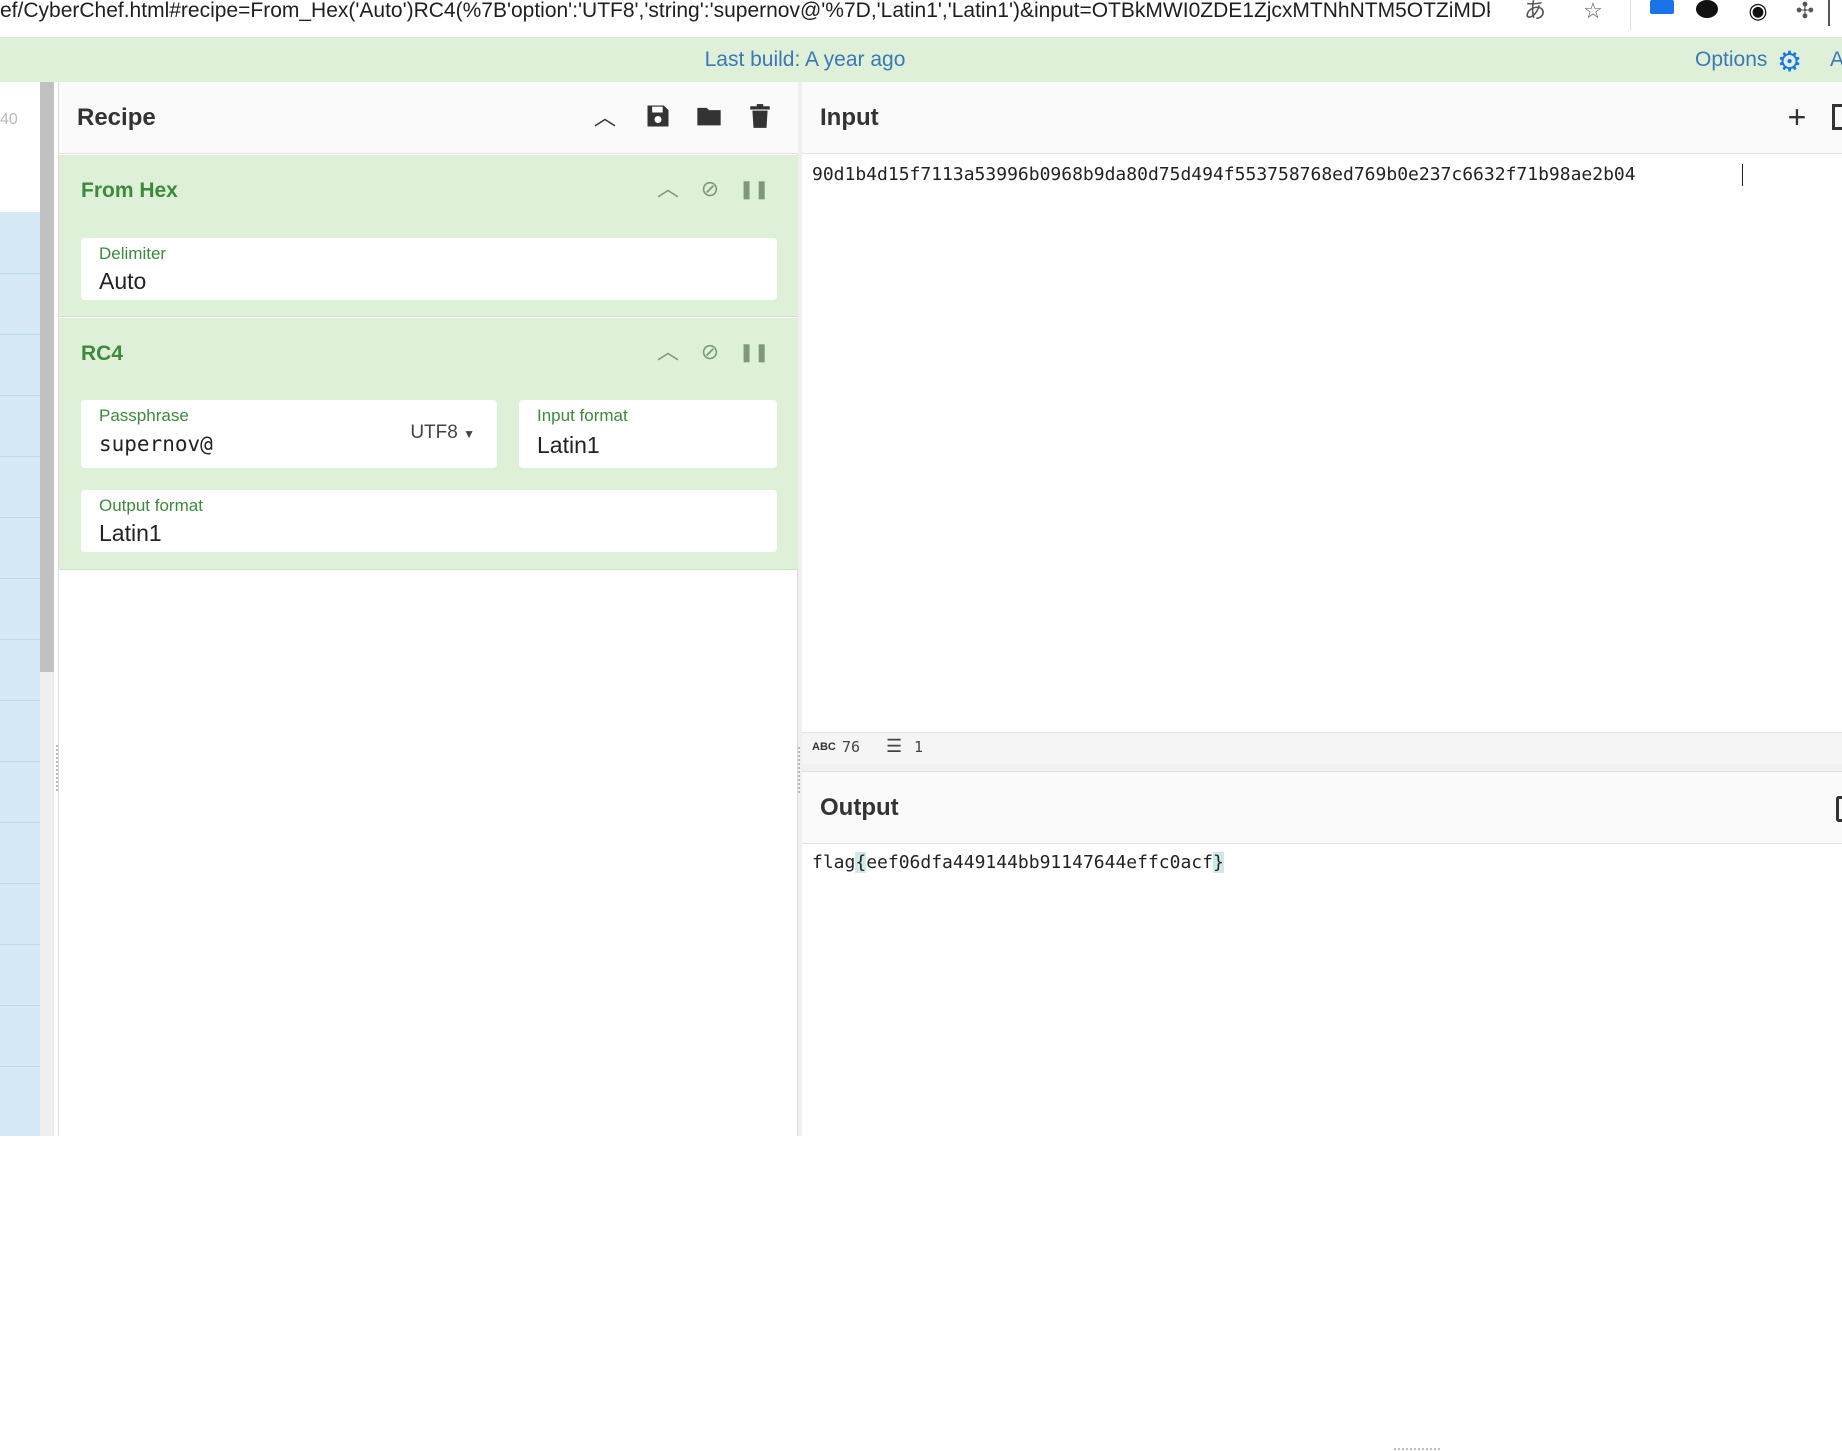  I want to click on folder-icon, so click(709, 118).